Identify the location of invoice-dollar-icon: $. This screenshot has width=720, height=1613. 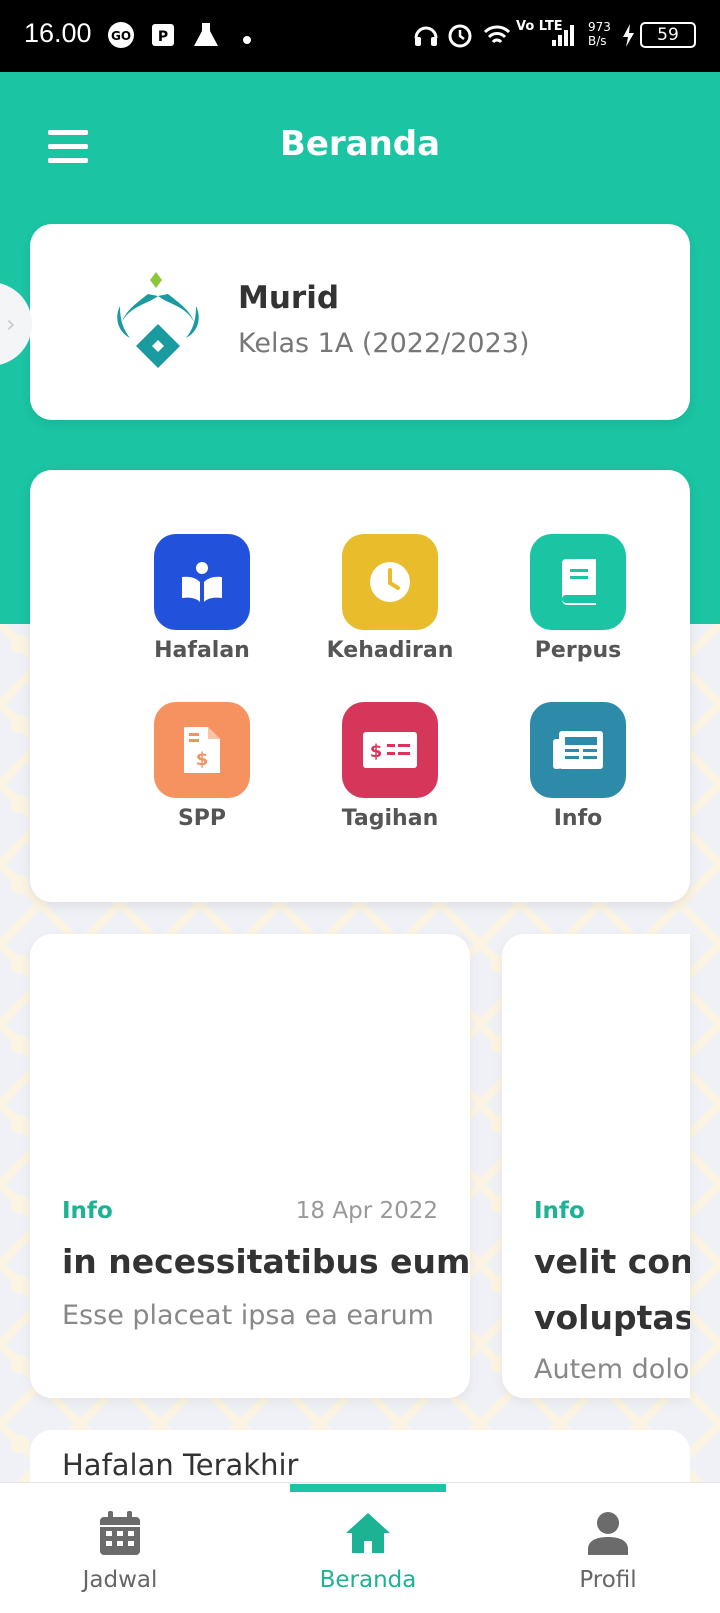
(202, 750).